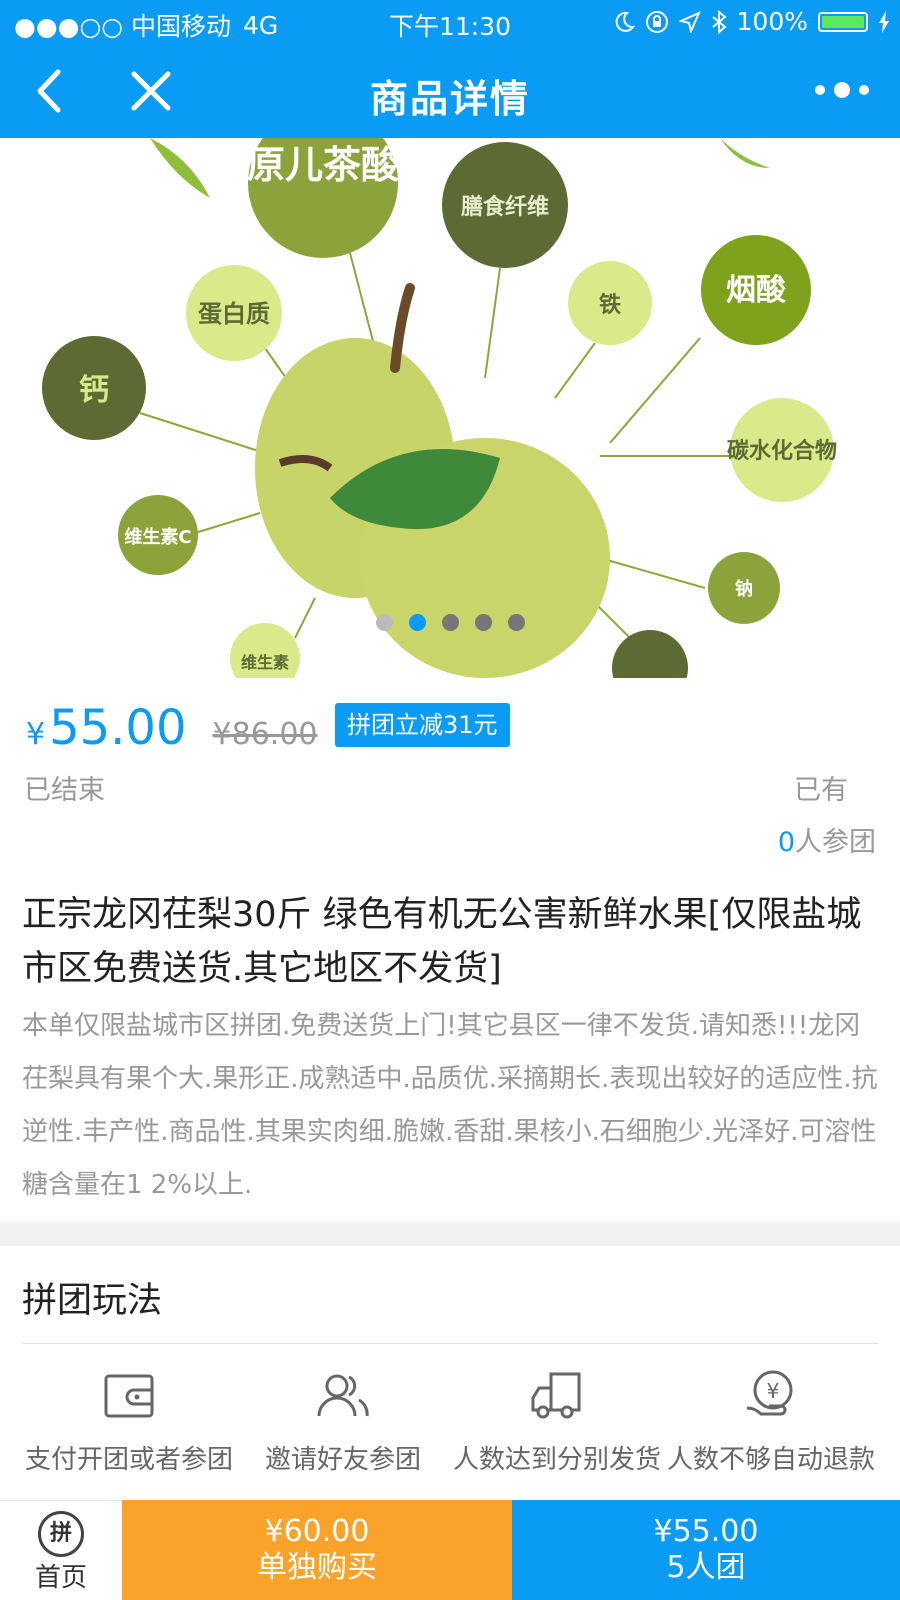 This screenshot has height=1600, width=900. I want to click on refund-icon: ¥, so click(769, 1393).